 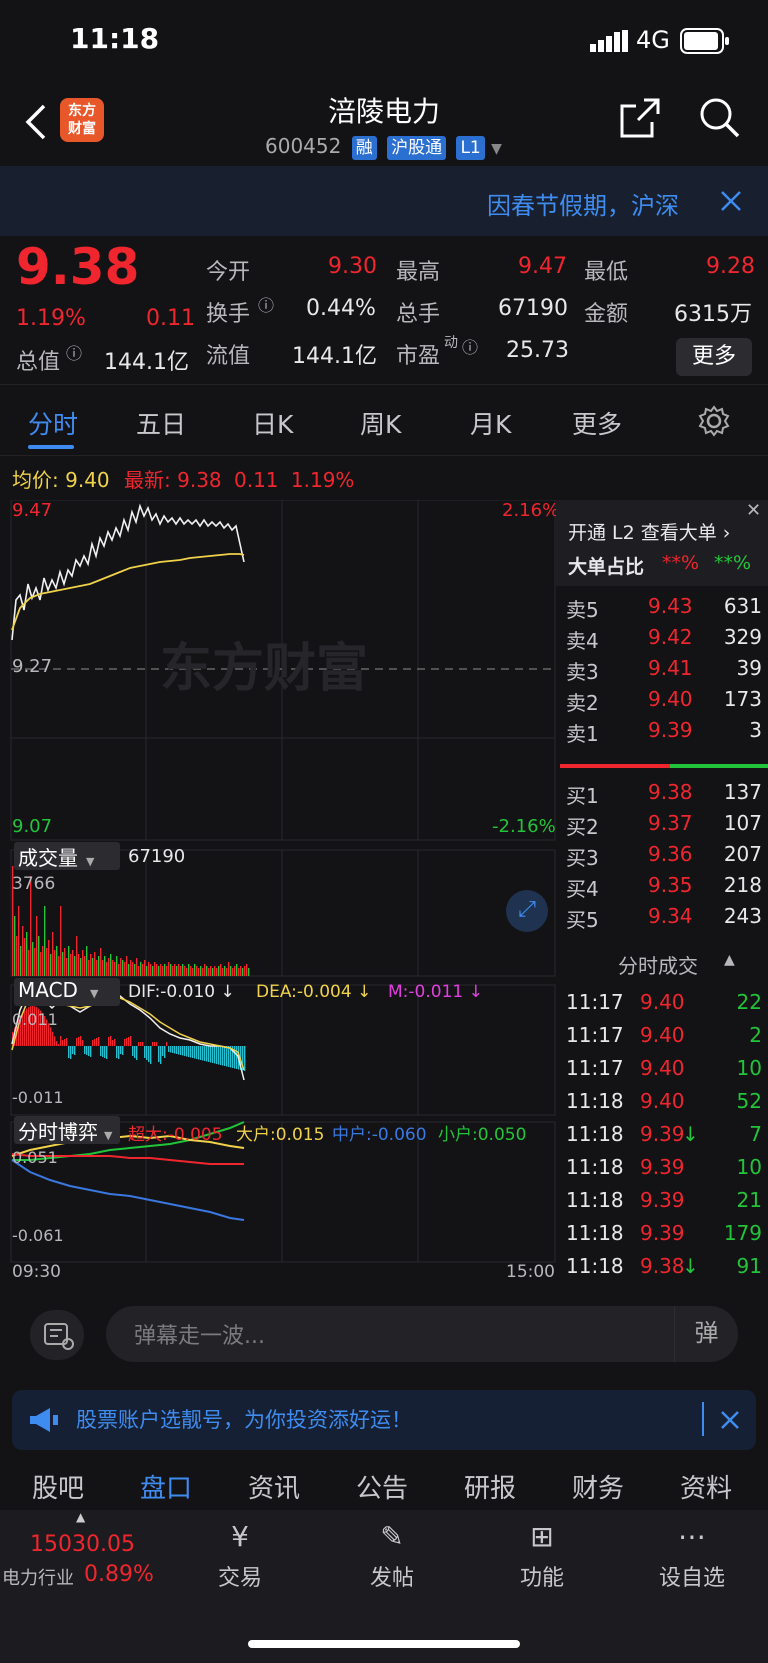 What do you see at coordinates (582, 920) in the screenshot?
I see `bid-level: 买5` at bounding box center [582, 920].